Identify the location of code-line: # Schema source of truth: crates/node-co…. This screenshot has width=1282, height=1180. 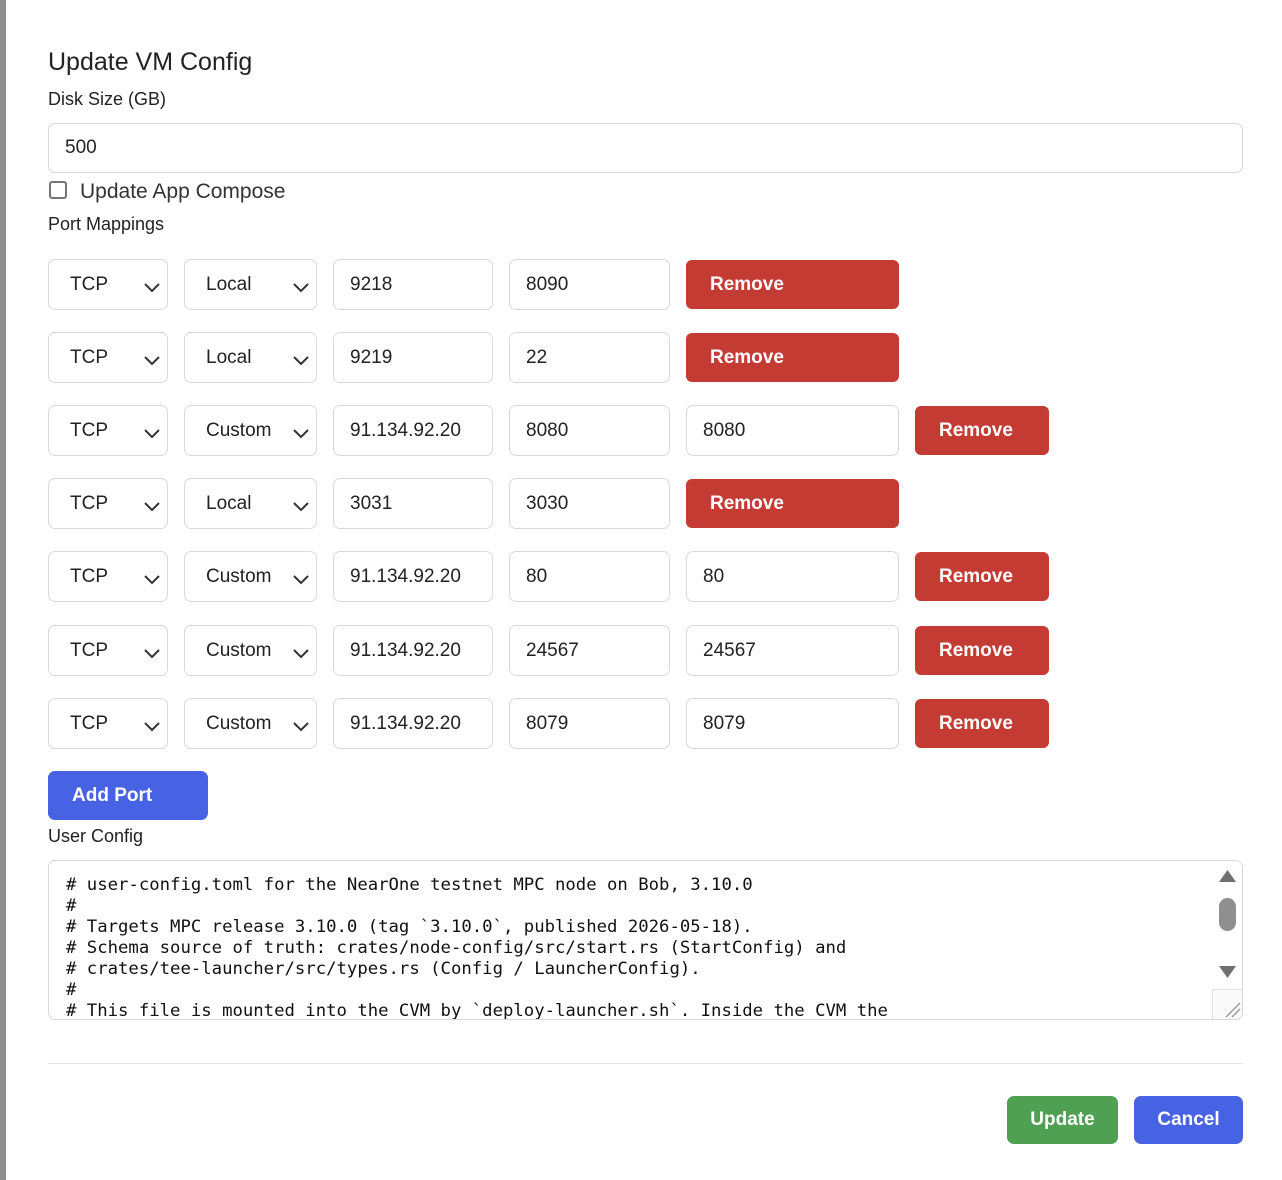
(456, 948).